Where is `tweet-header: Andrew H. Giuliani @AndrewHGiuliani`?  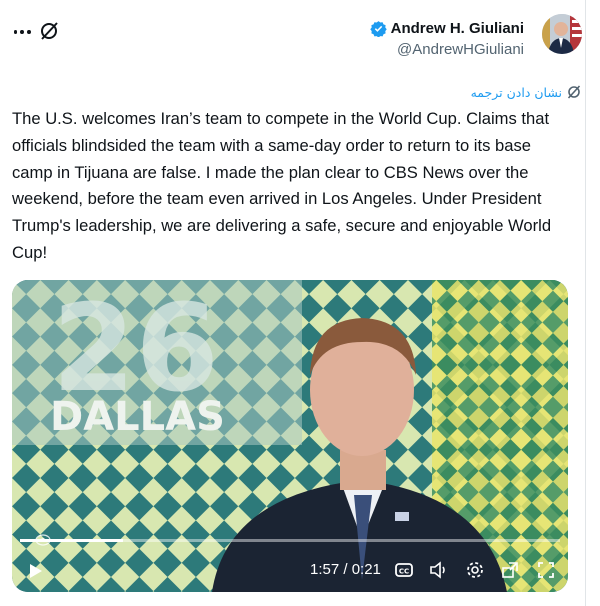
tweet-header: Andrew H. Giuliani @AndrewHGiuliani is located at coordinates (297, 42).